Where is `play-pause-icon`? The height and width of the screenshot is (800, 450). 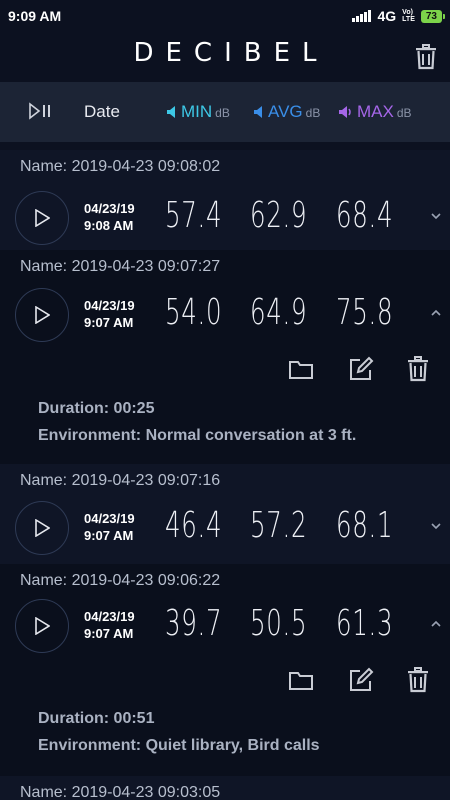
play-pause-icon is located at coordinates (41, 111).